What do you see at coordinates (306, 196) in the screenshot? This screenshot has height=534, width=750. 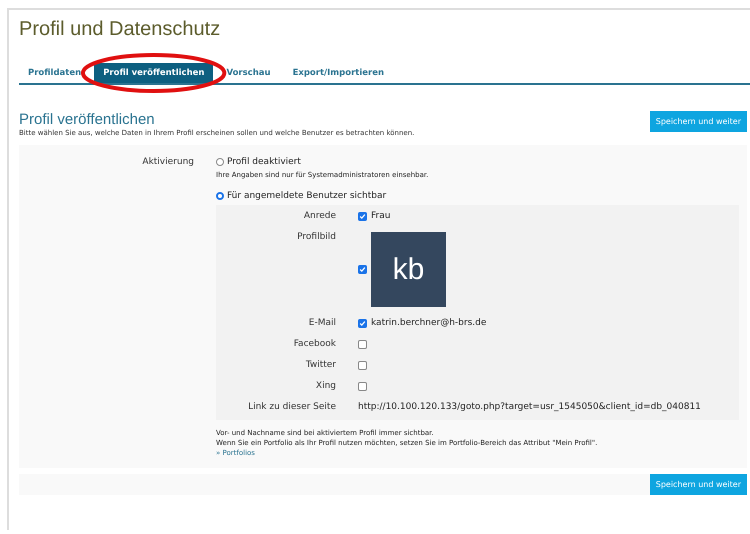 I see `option-label: Für angemeldete Benutzer sichtbar` at bounding box center [306, 196].